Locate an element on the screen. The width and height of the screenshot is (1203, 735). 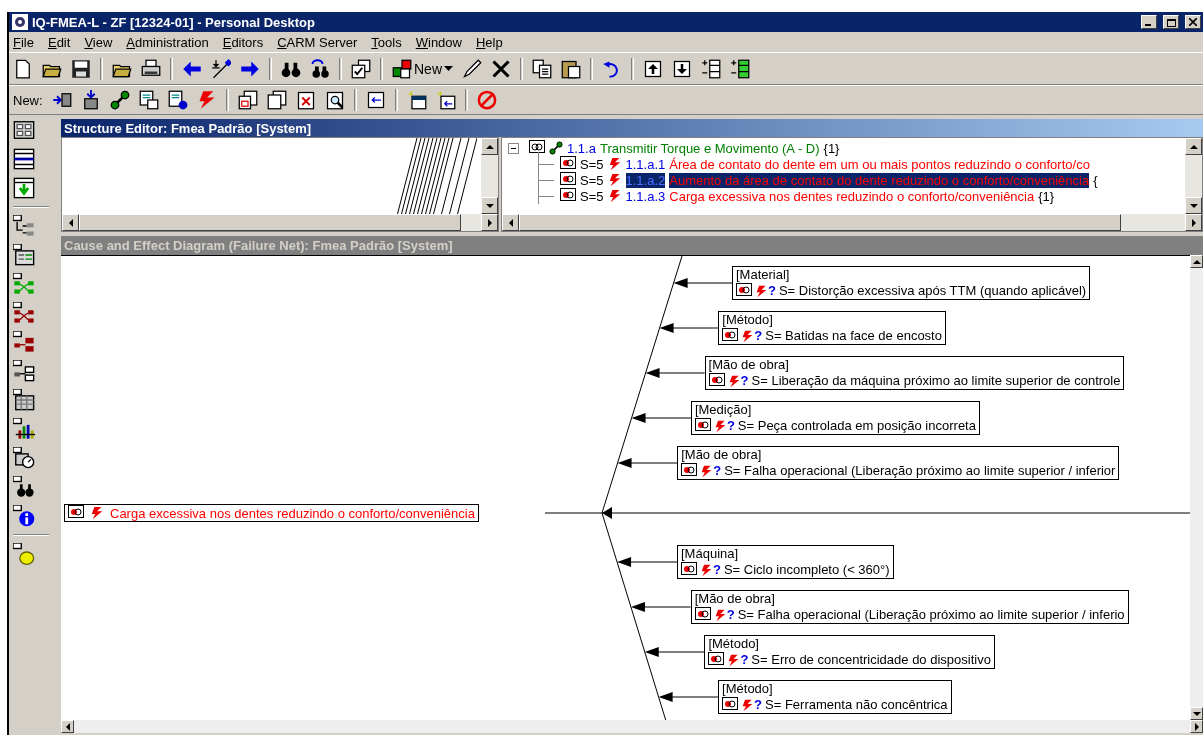
pencil-icon is located at coordinates (472, 68).